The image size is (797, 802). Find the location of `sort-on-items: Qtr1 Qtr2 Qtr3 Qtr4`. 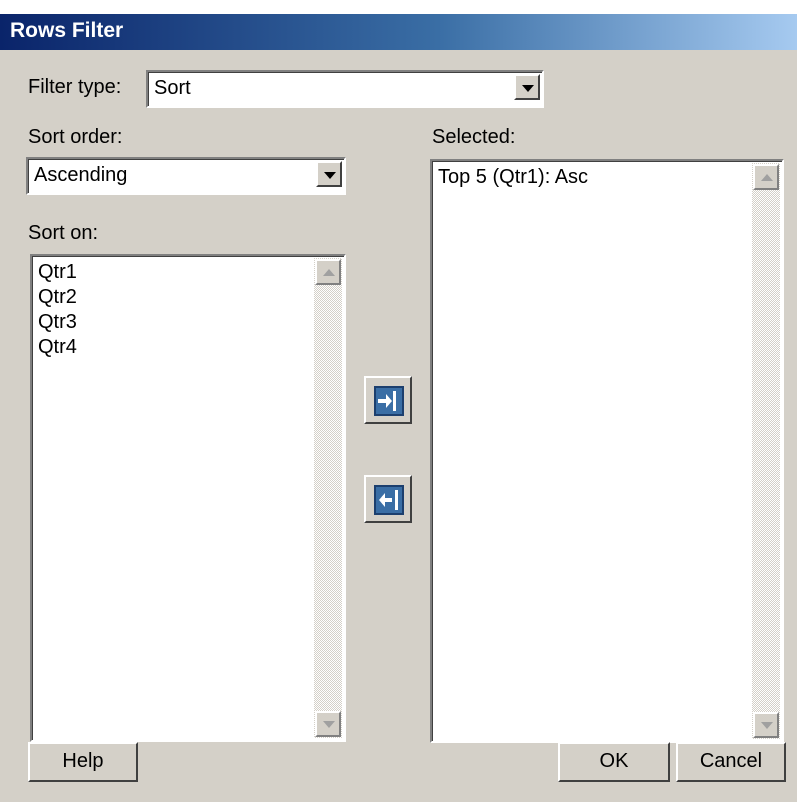

sort-on-items: Qtr1 Qtr2 Qtr3 Qtr4 is located at coordinates (57, 310).